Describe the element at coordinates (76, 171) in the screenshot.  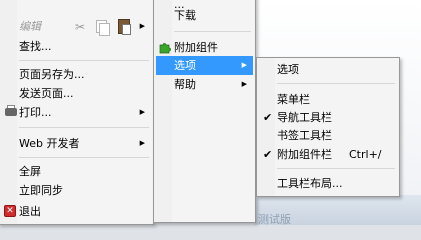
I see `menu-item-fullscreen: 全屏` at that location.